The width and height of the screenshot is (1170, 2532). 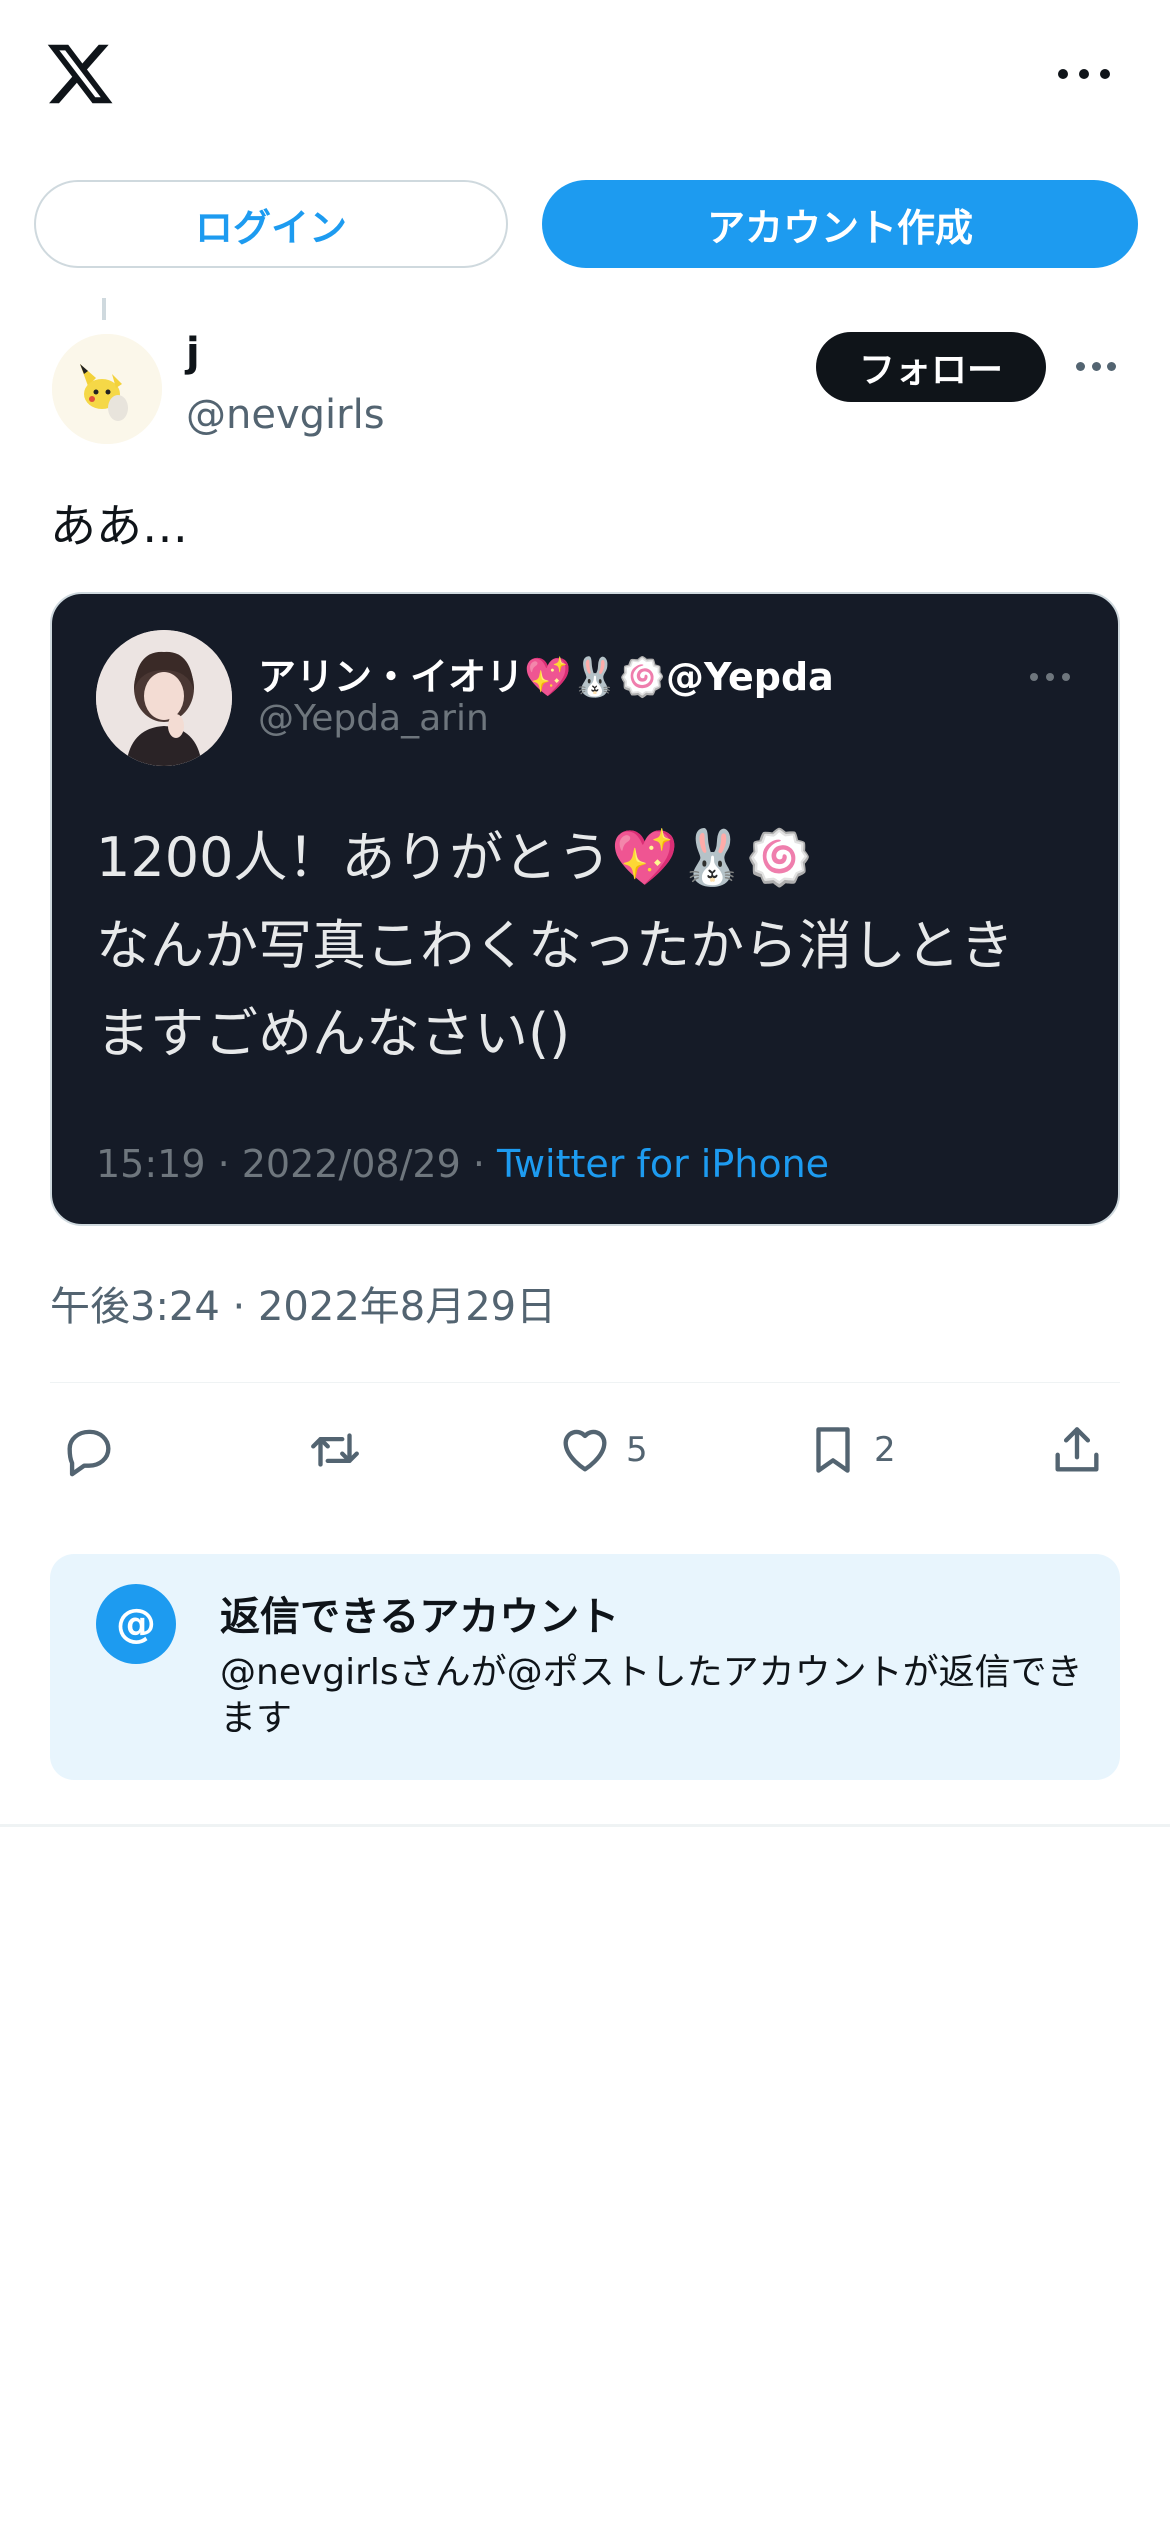 I want to click on embedded-time: 15:19 · 2022/08/29 ·, so click(x=297, y=1164).